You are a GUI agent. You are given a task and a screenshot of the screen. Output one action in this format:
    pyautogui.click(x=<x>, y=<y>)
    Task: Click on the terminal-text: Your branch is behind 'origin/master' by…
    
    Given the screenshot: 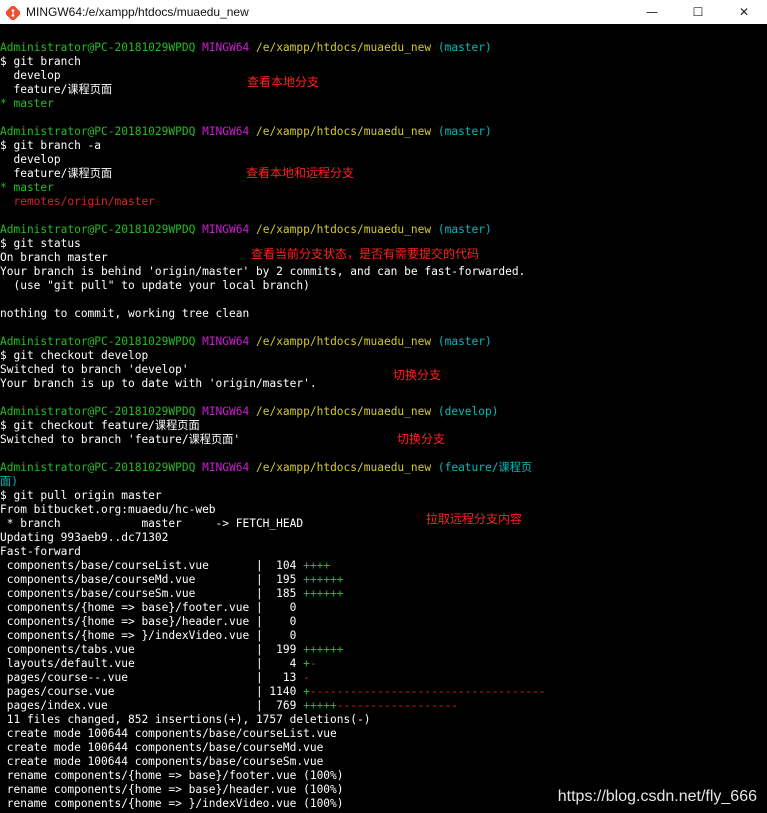 What is the action you would take?
    pyautogui.click(x=263, y=271)
    